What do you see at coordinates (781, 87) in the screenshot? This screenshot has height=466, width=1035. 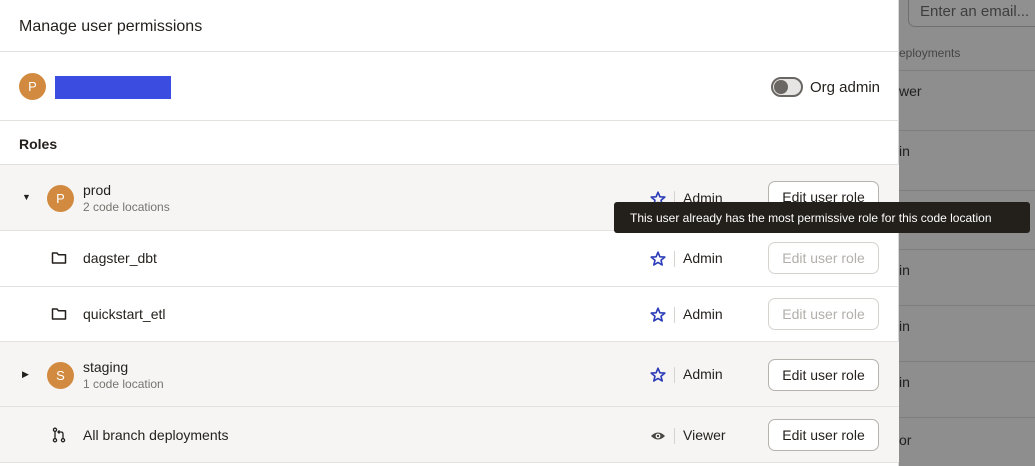 I see `toggle-knob` at bounding box center [781, 87].